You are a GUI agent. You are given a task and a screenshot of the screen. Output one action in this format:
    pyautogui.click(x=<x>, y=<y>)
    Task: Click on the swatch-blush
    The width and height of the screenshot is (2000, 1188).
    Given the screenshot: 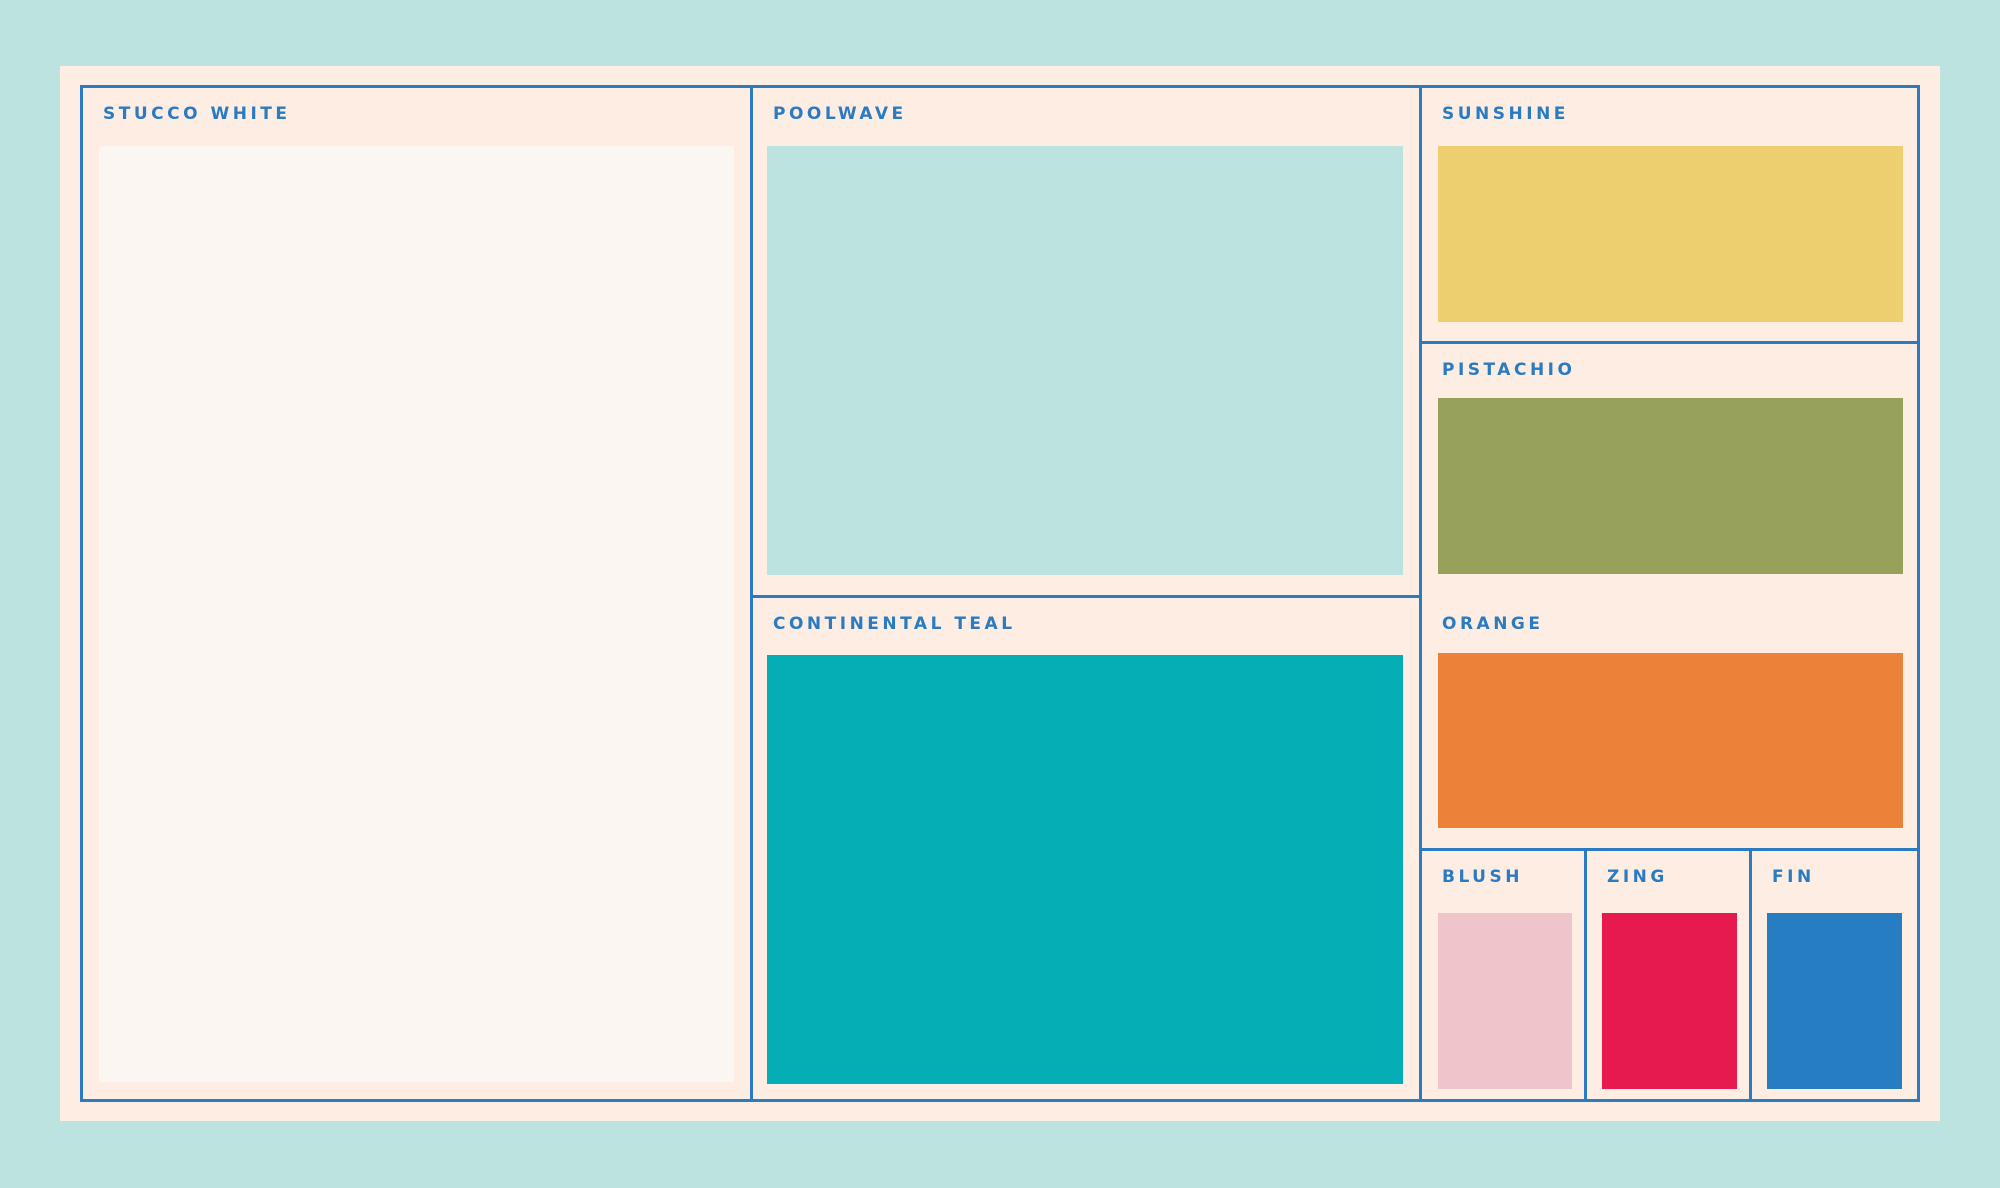 What is the action you would take?
    pyautogui.click(x=1505, y=1001)
    